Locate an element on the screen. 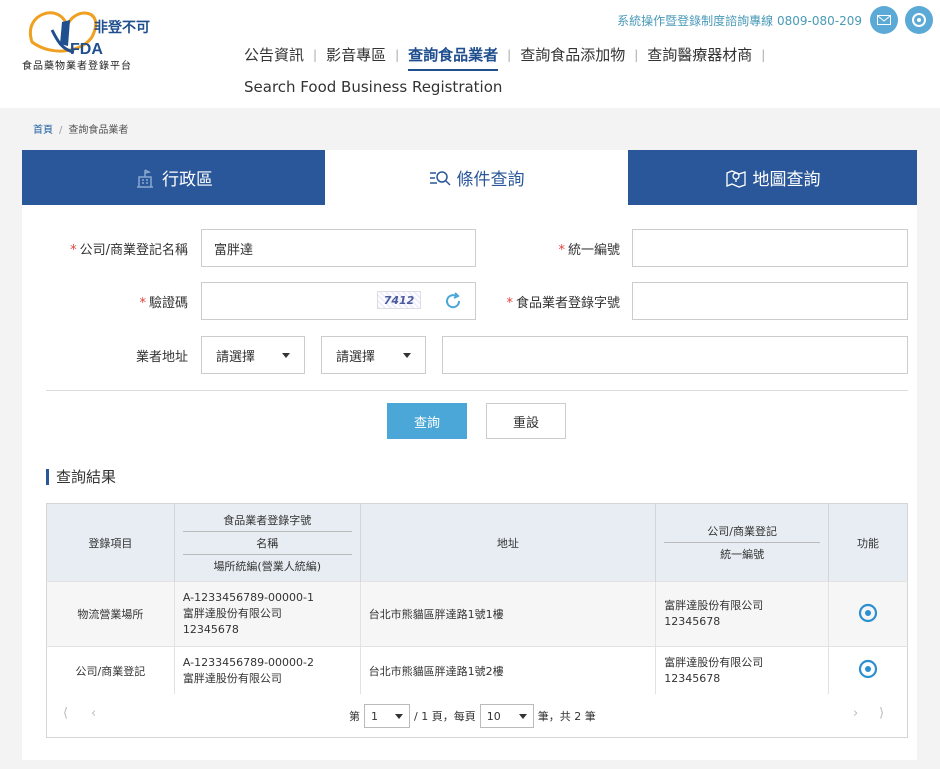 The width and height of the screenshot is (940, 769). address-input is located at coordinates (675, 355).